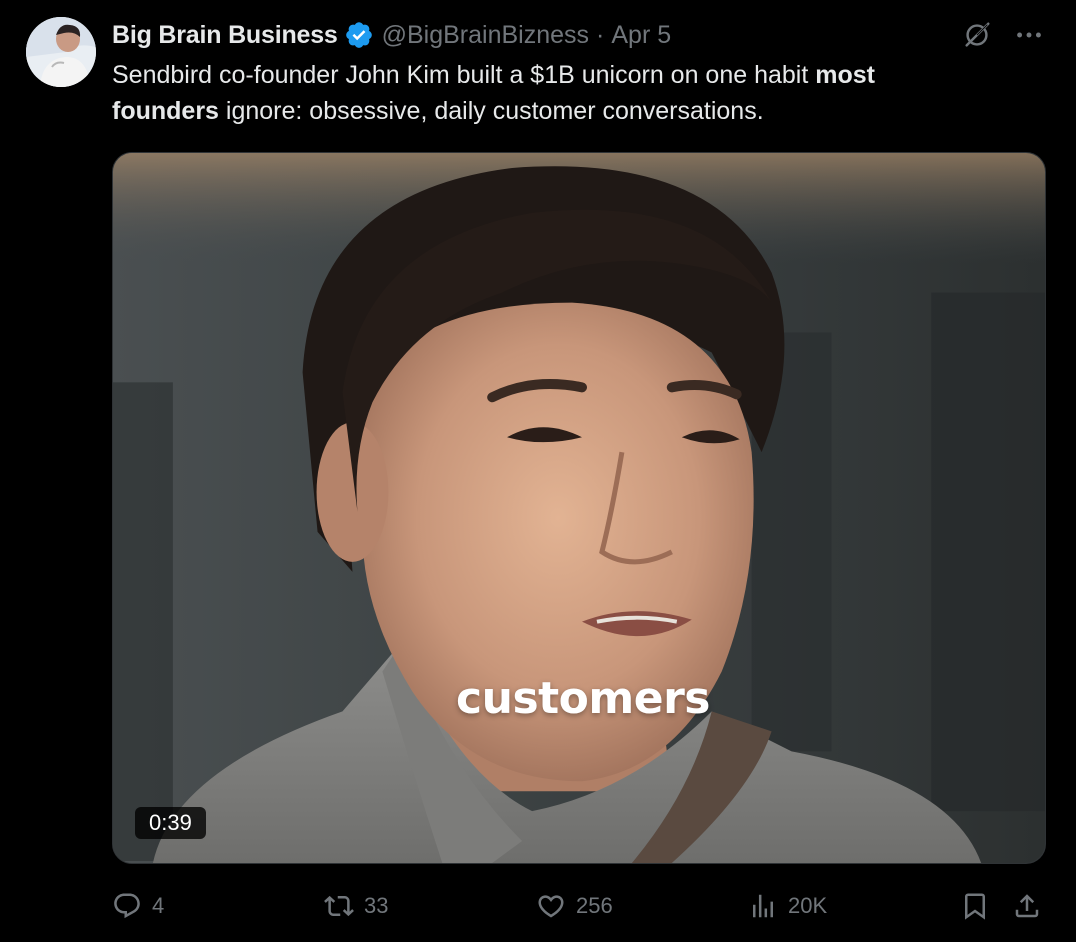 This screenshot has height=942, width=1076. I want to click on tweet-text-bold1: most, so click(845, 75).